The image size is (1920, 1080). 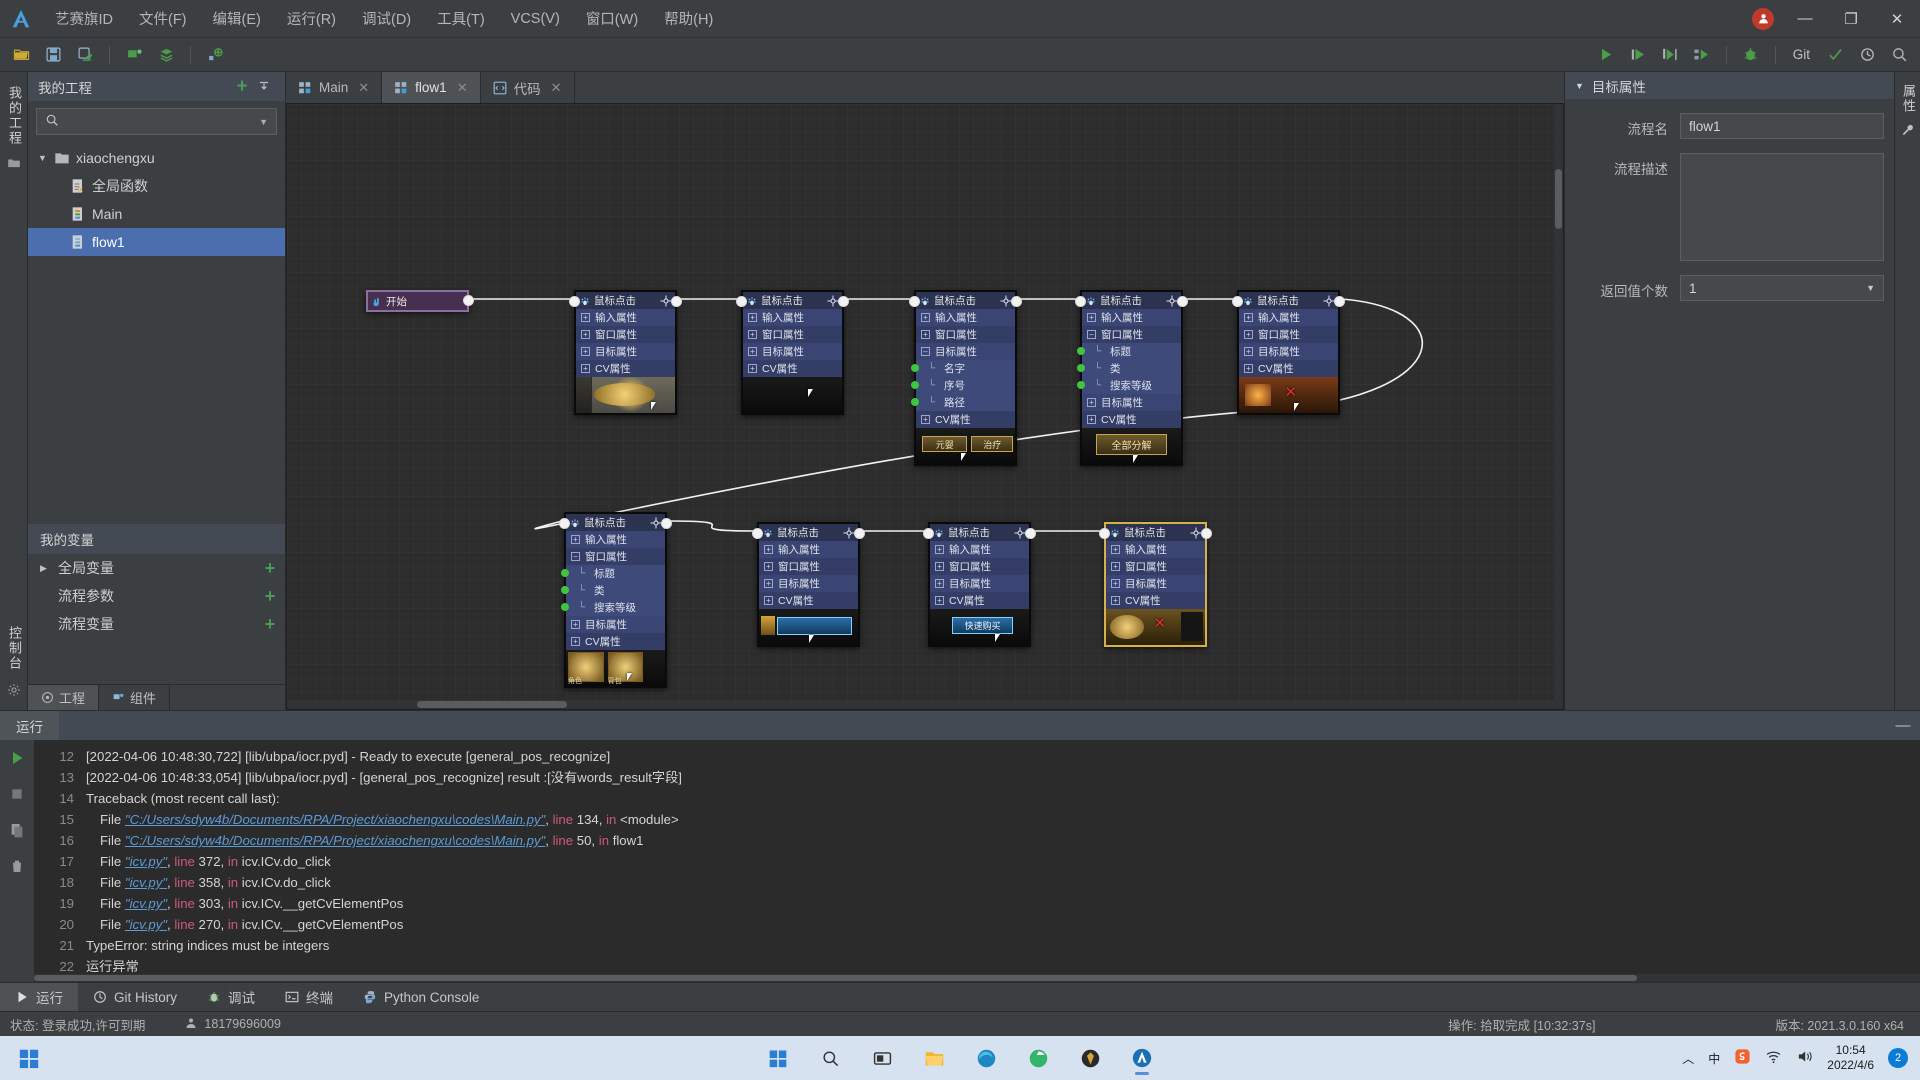 I want to click on maximize-button: ❐, so click(x=1851, y=19).